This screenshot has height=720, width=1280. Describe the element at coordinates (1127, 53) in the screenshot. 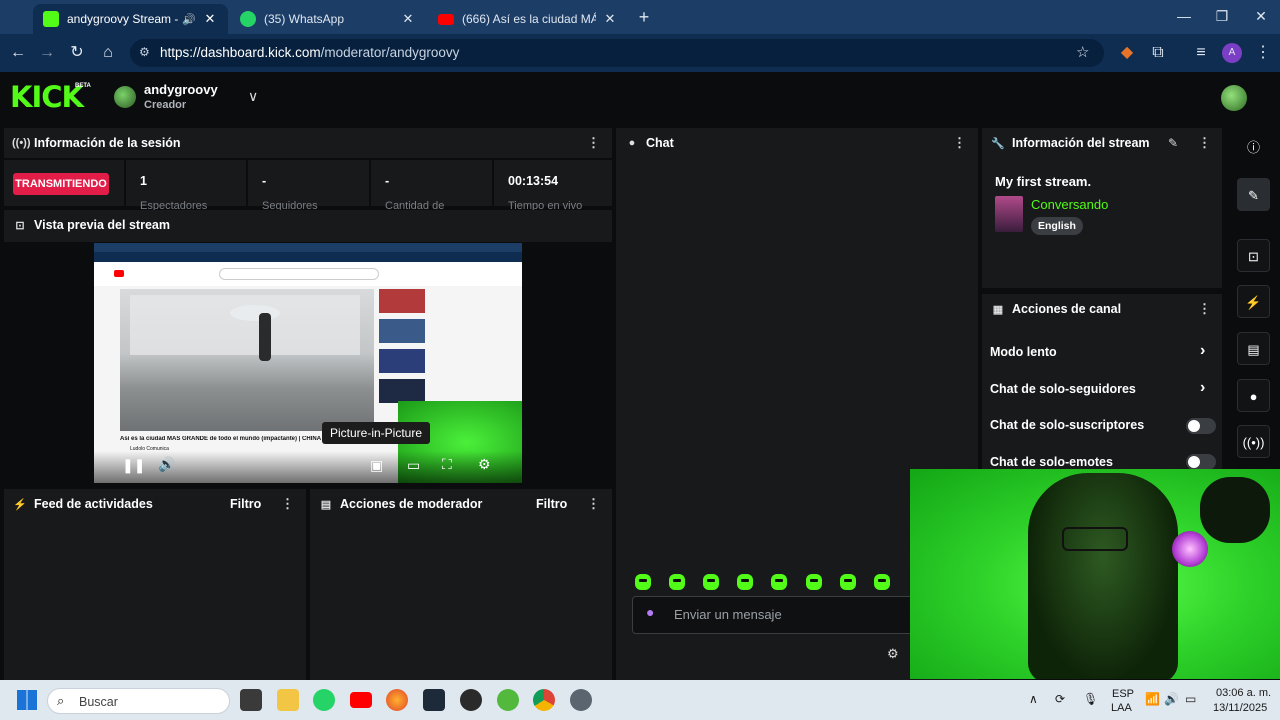

I see `extension-fox-icon: ◆` at that location.